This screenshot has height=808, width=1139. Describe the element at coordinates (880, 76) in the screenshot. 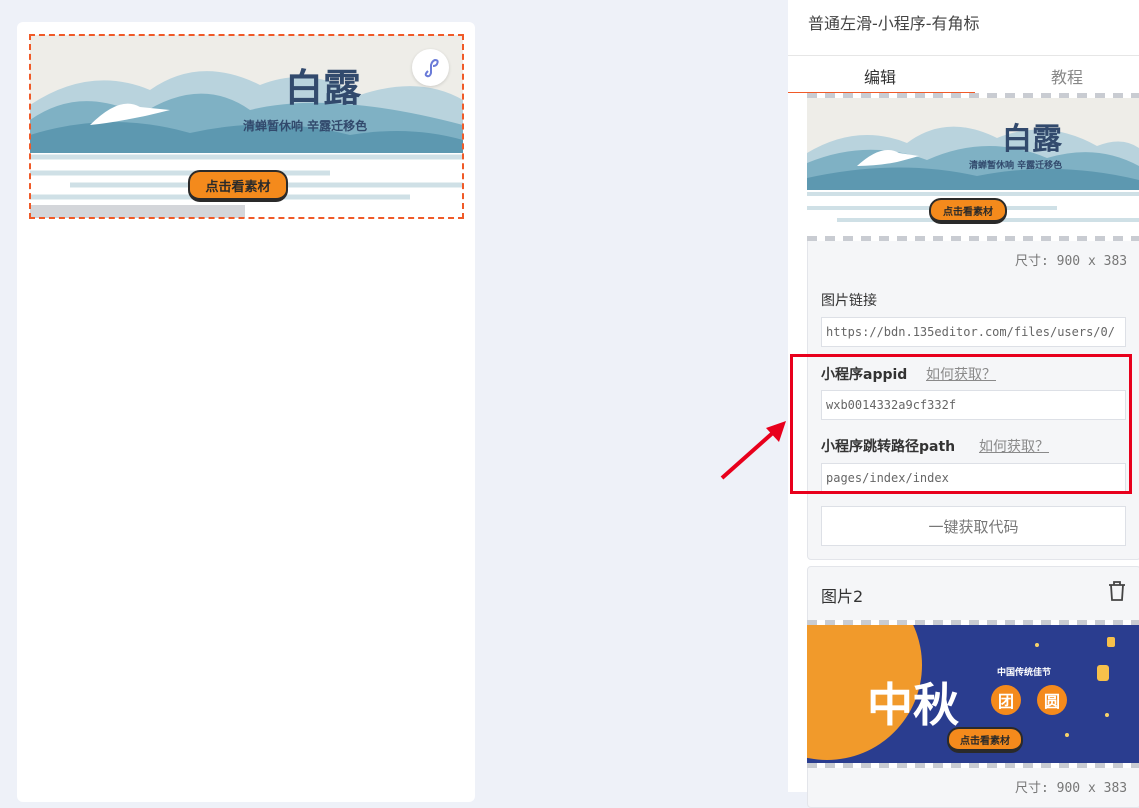

I see `tab-edit: 编辑` at that location.